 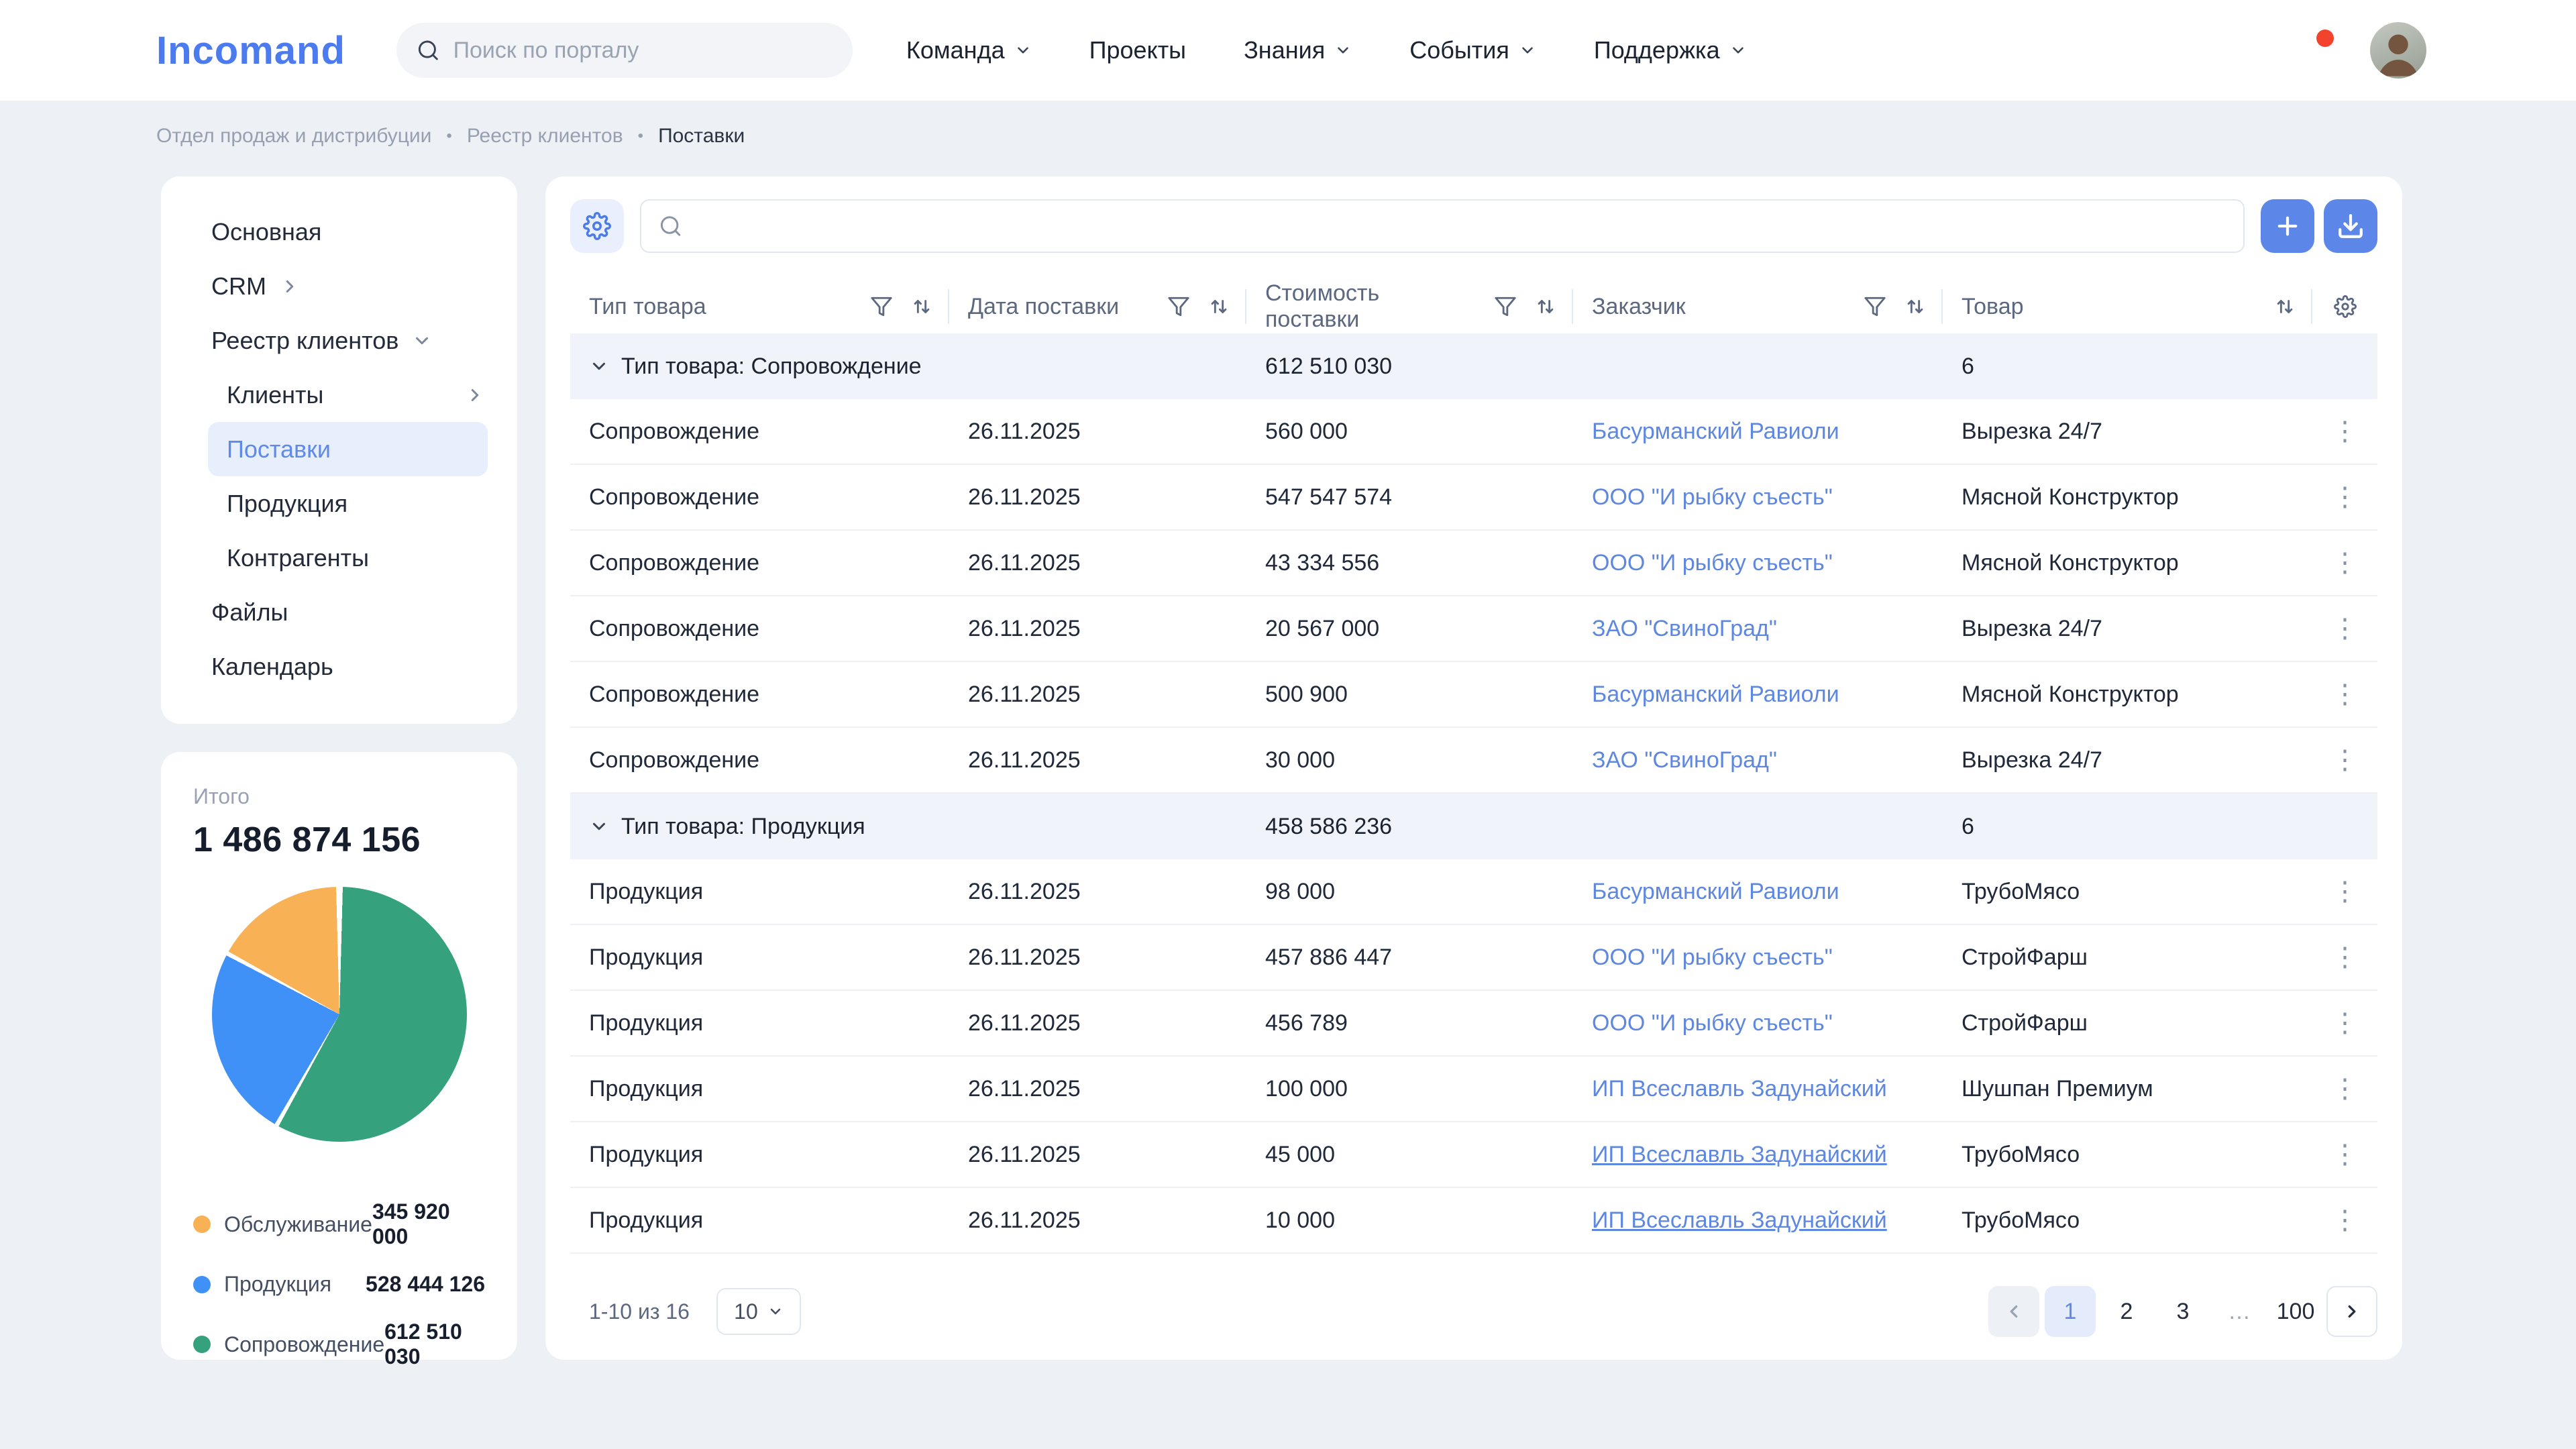 What do you see at coordinates (339, 503) in the screenshot?
I see `sidebar-item-products: Продукция` at bounding box center [339, 503].